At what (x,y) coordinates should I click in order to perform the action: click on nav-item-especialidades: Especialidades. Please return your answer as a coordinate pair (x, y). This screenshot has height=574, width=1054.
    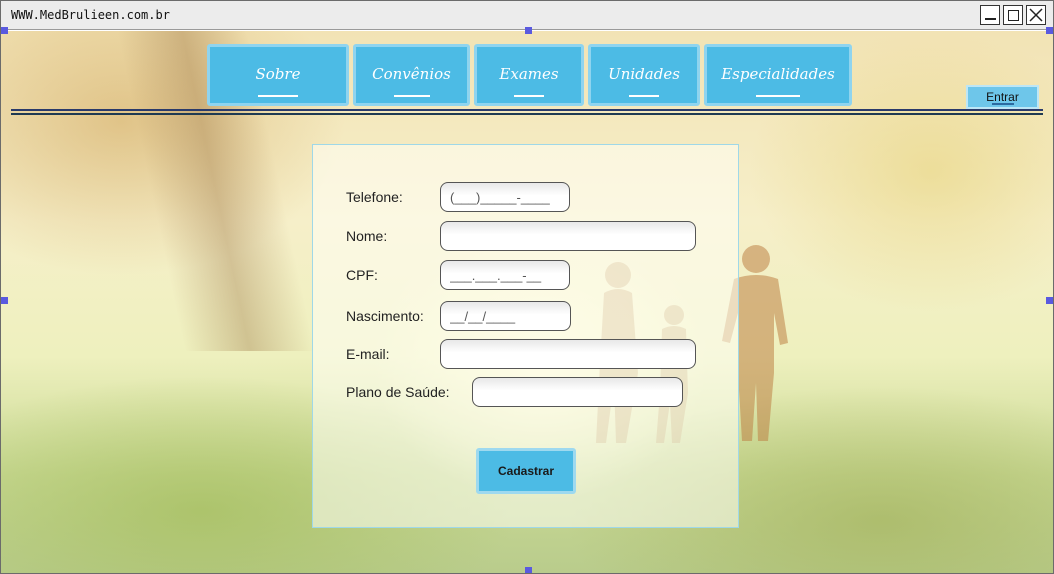
    Looking at the image, I should click on (778, 75).